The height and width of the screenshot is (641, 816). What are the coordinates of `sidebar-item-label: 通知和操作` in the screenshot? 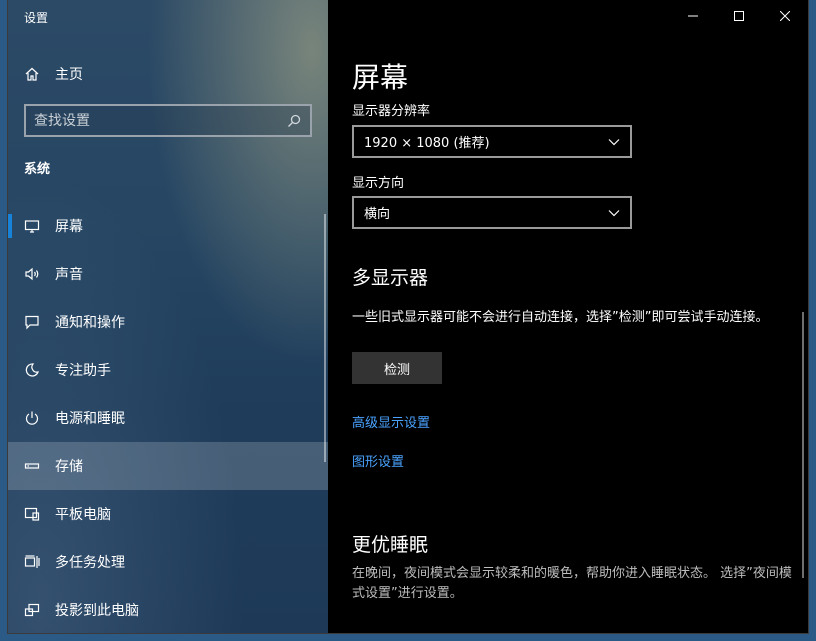 It's located at (90, 323).